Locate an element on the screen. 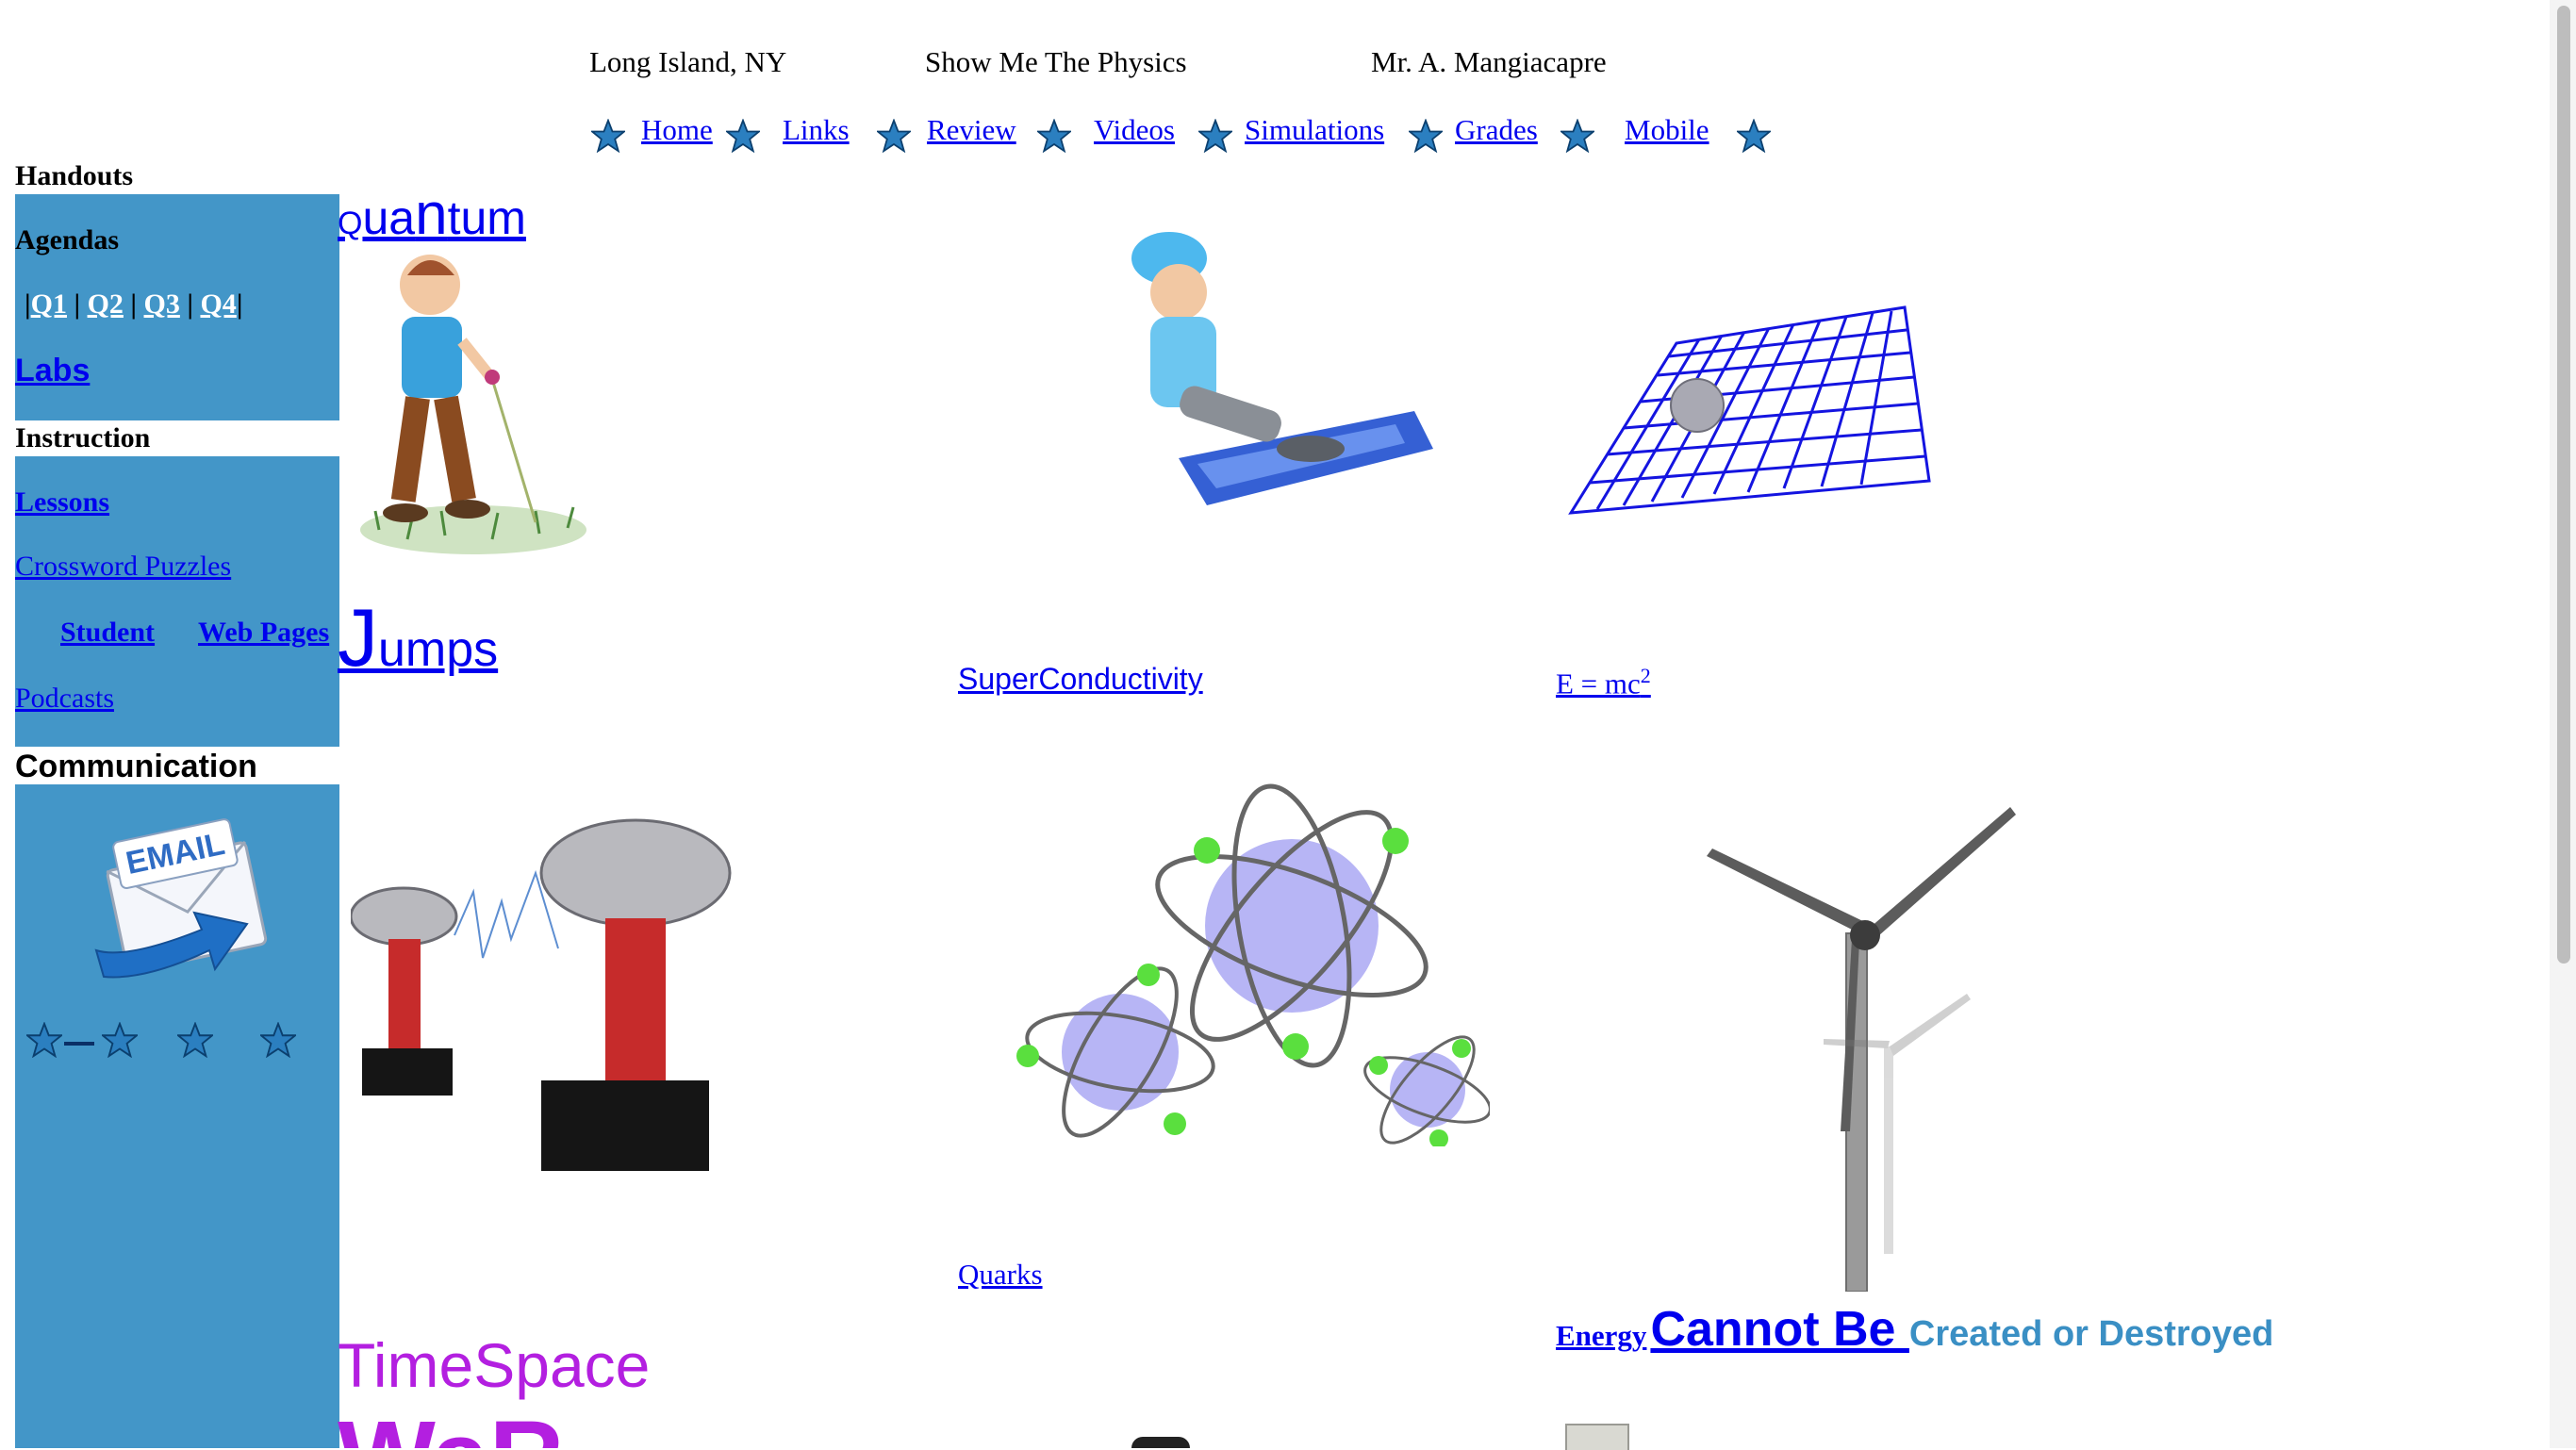 This screenshot has height=1450, width=2576. q4-link: Q4 is located at coordinates (218, 304).